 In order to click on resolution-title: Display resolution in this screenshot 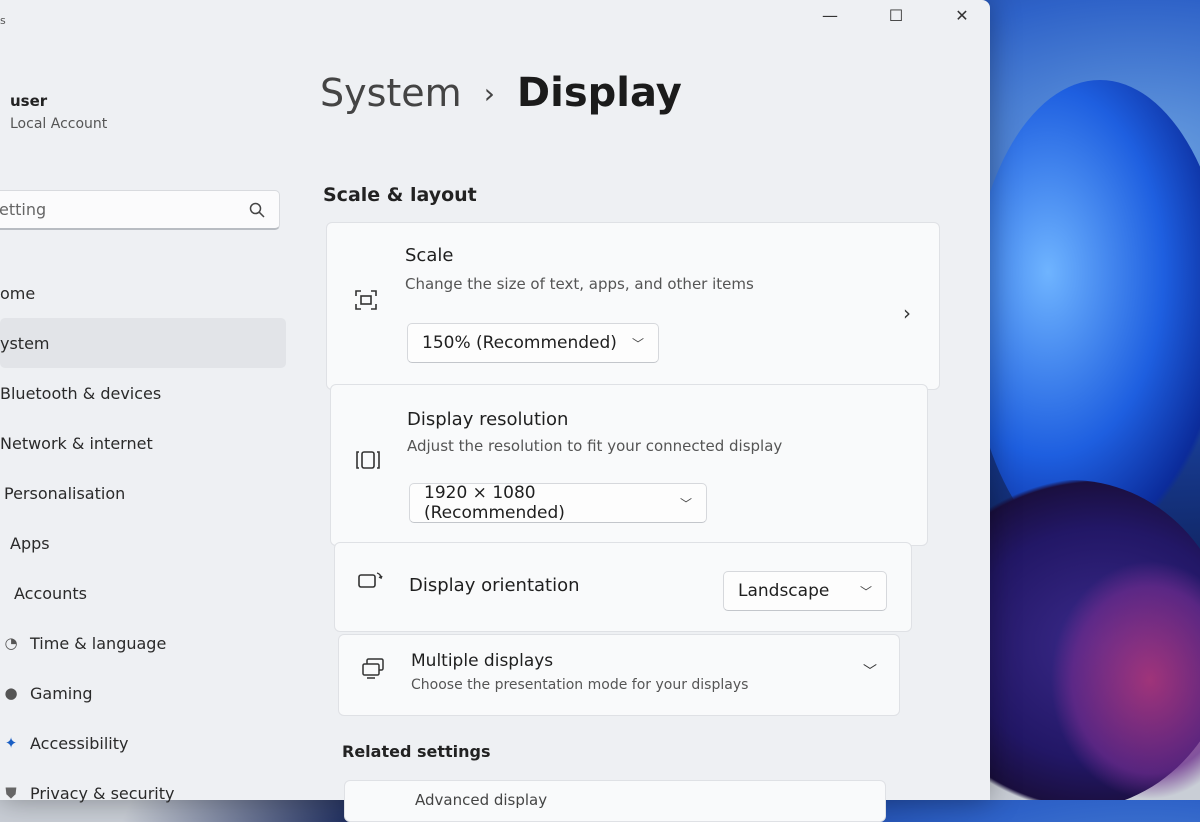, I will do `click(488, 419)`.